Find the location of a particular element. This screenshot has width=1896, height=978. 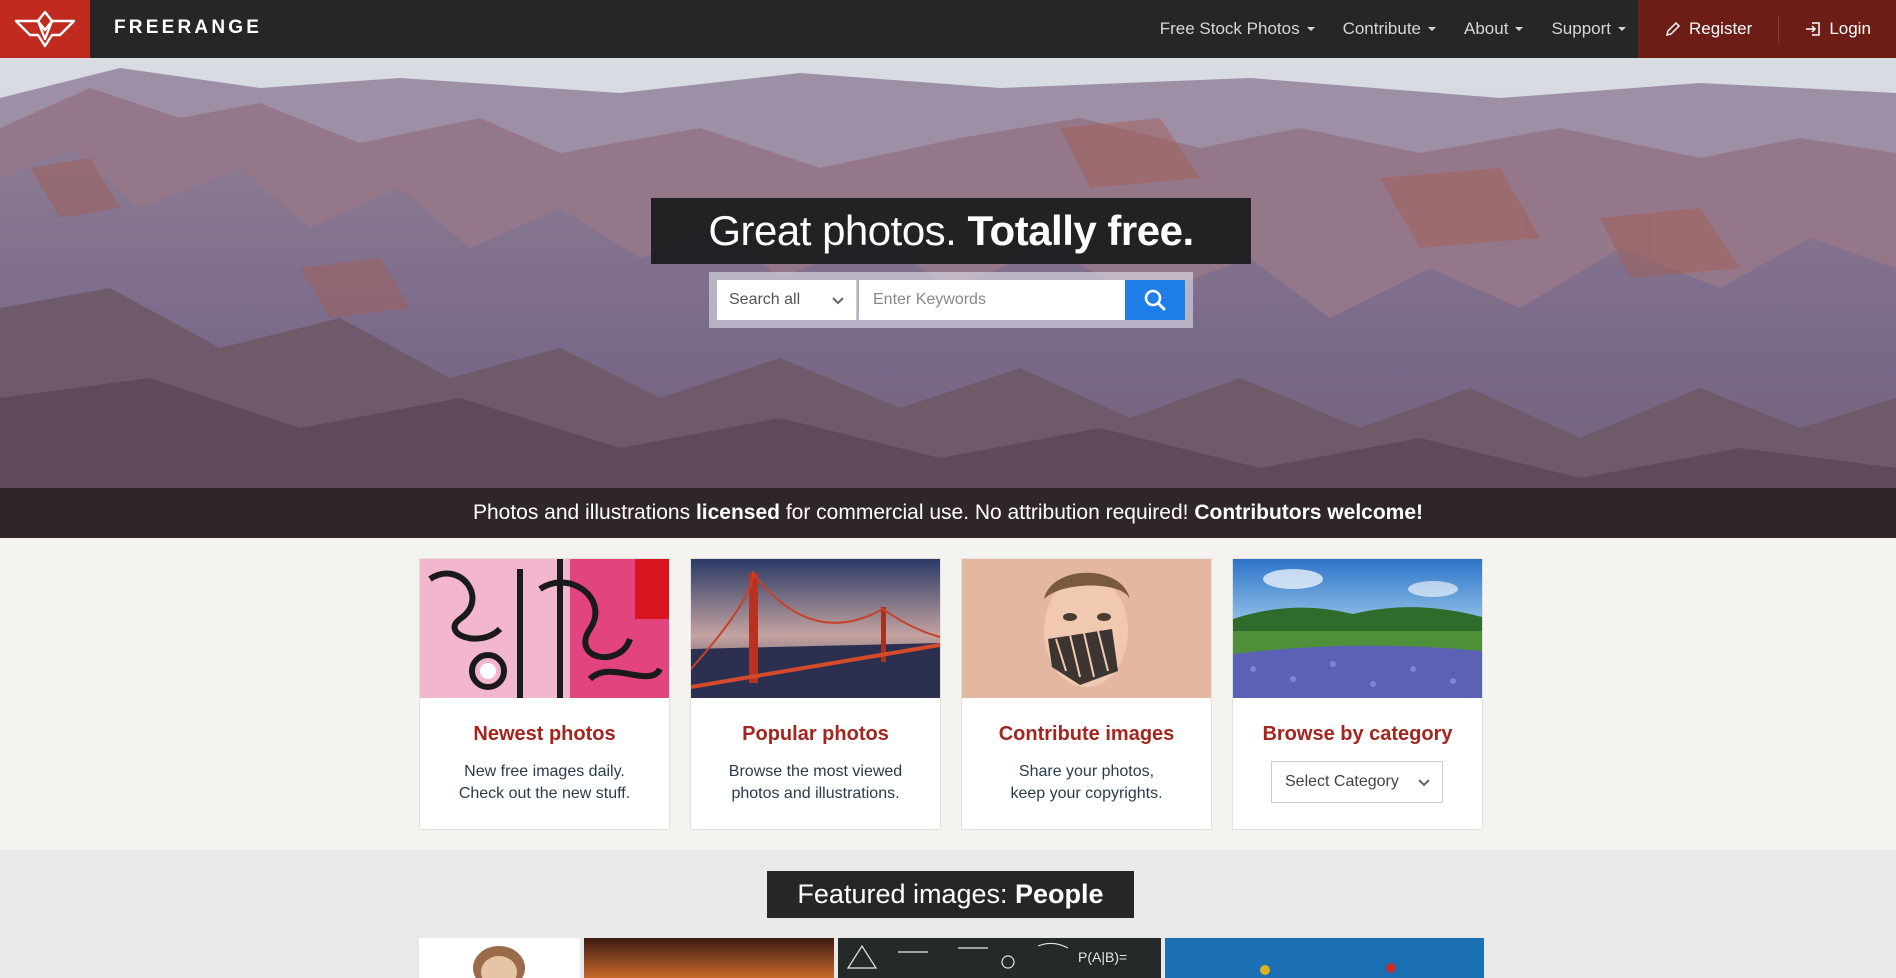

featured-prefix: Featured images: is located at coordinates (906, 894).